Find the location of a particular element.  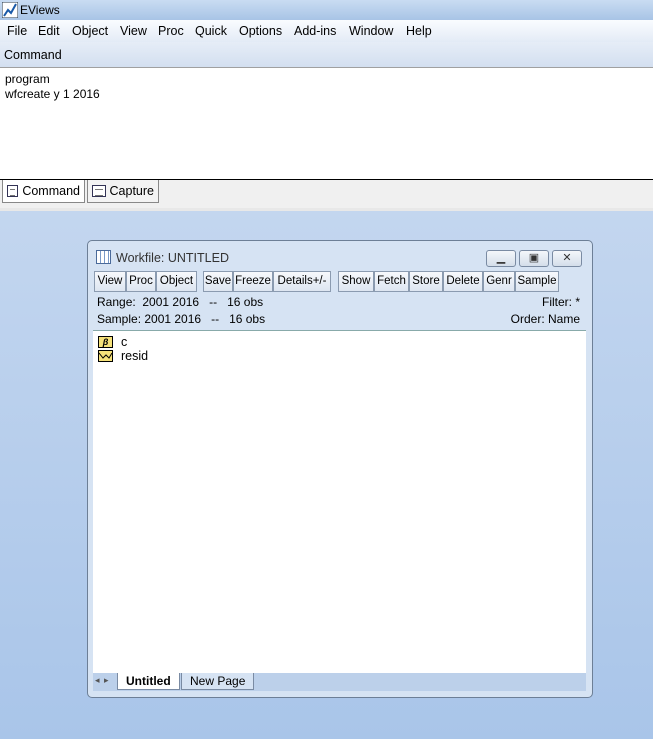

series-icon is located at coordinates (105, 356).